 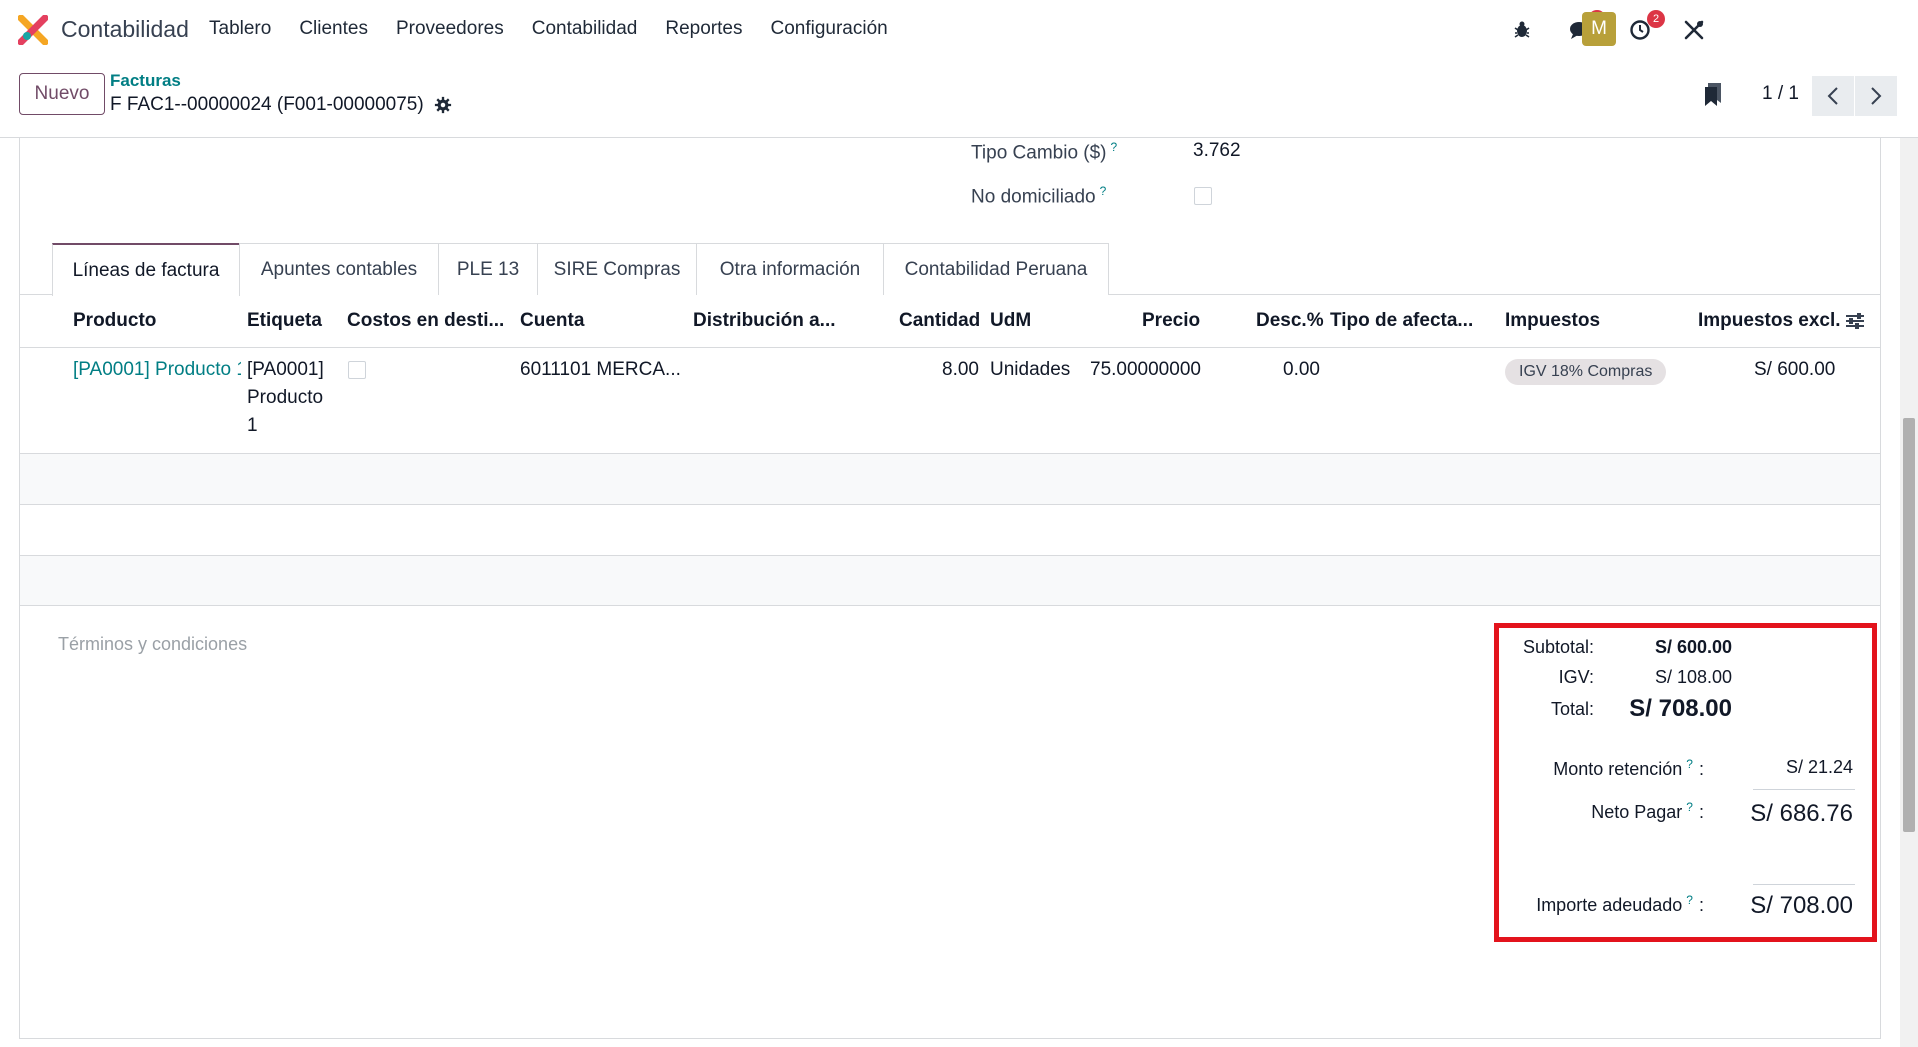 What do you see at coordinates (1680, 708) in the screenshot?
I see `total-value: S/ 708.00` at bounding box center [1680, 708].